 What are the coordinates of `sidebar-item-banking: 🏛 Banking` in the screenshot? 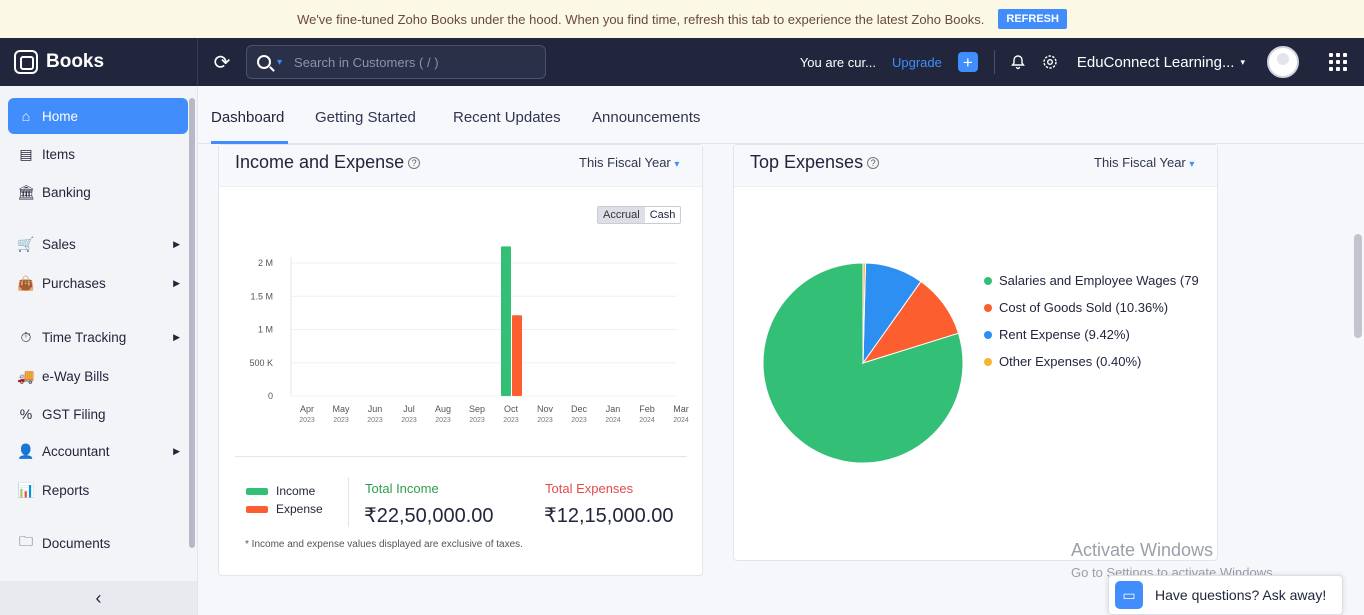 It's located at (98, 192).